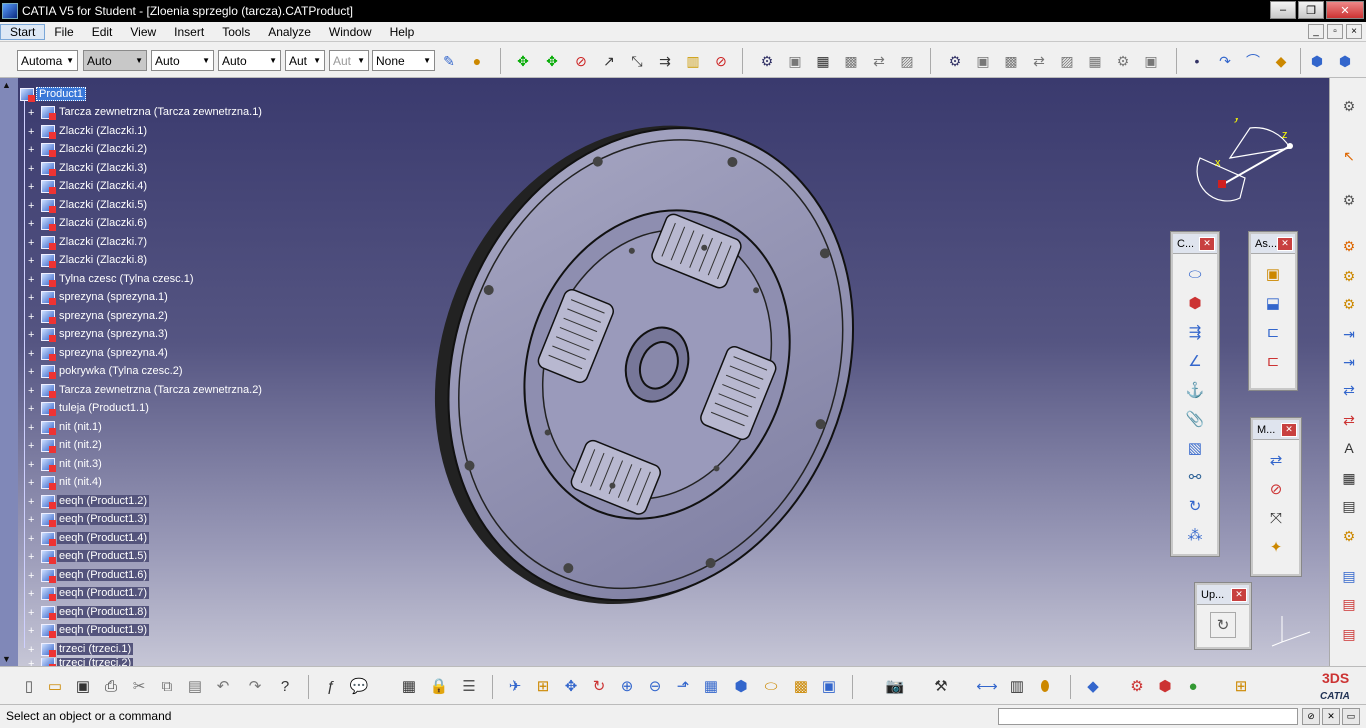 The width and height of the screenshot is (1366, 728). I want to click on generate-numbering-icon: ▣, so click(983, 61).